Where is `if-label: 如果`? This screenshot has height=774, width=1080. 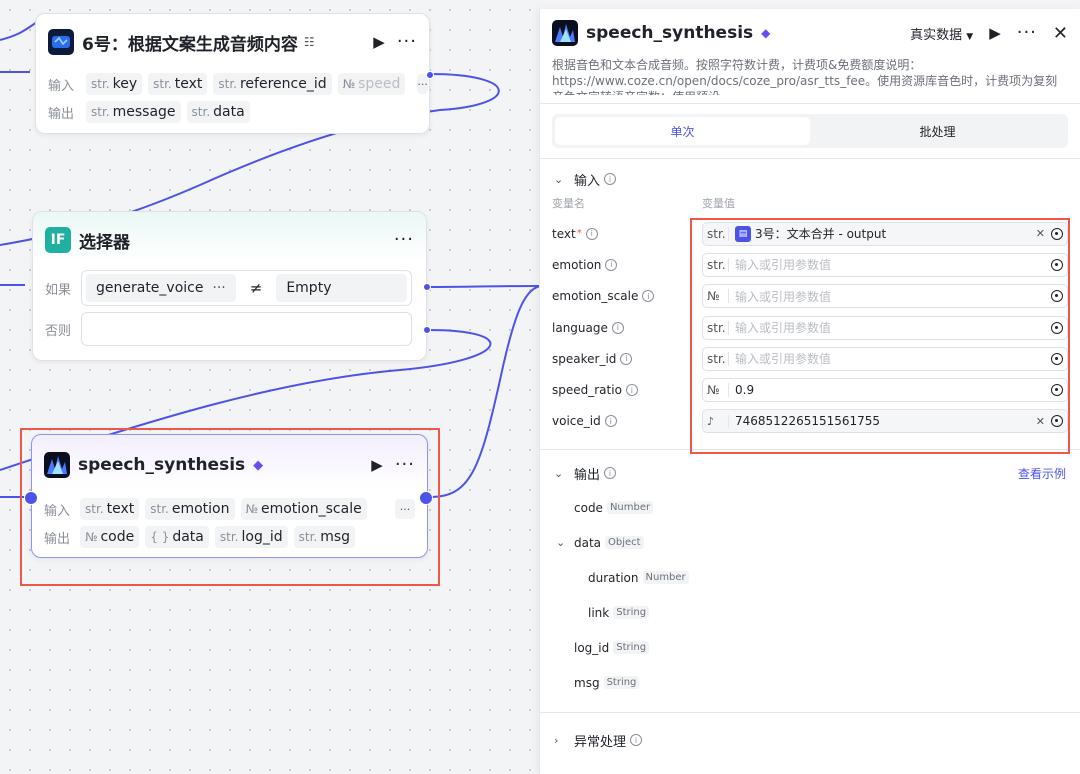 if-label: 如果 is located at coordinates (58, 290).